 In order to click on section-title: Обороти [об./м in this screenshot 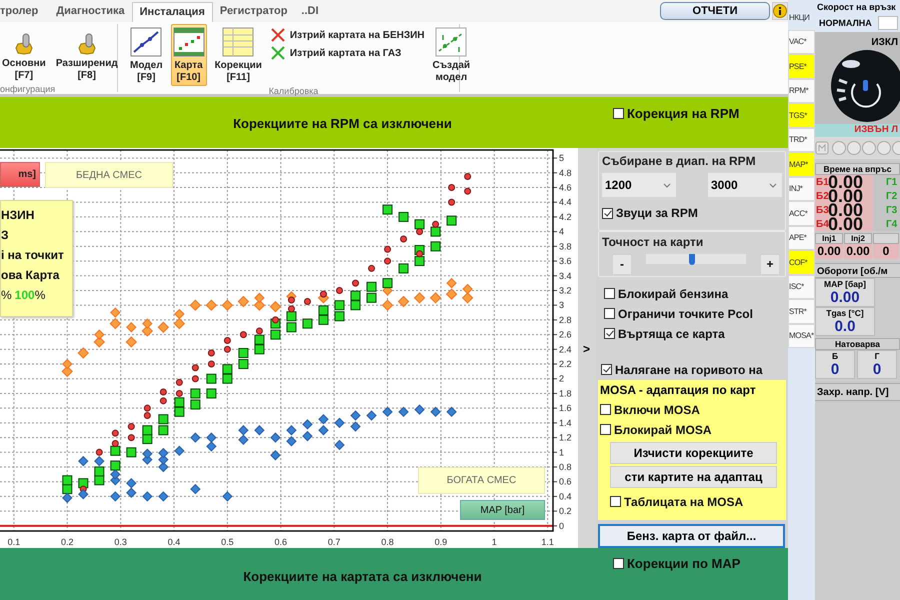, I will do `click(857, 270)`.